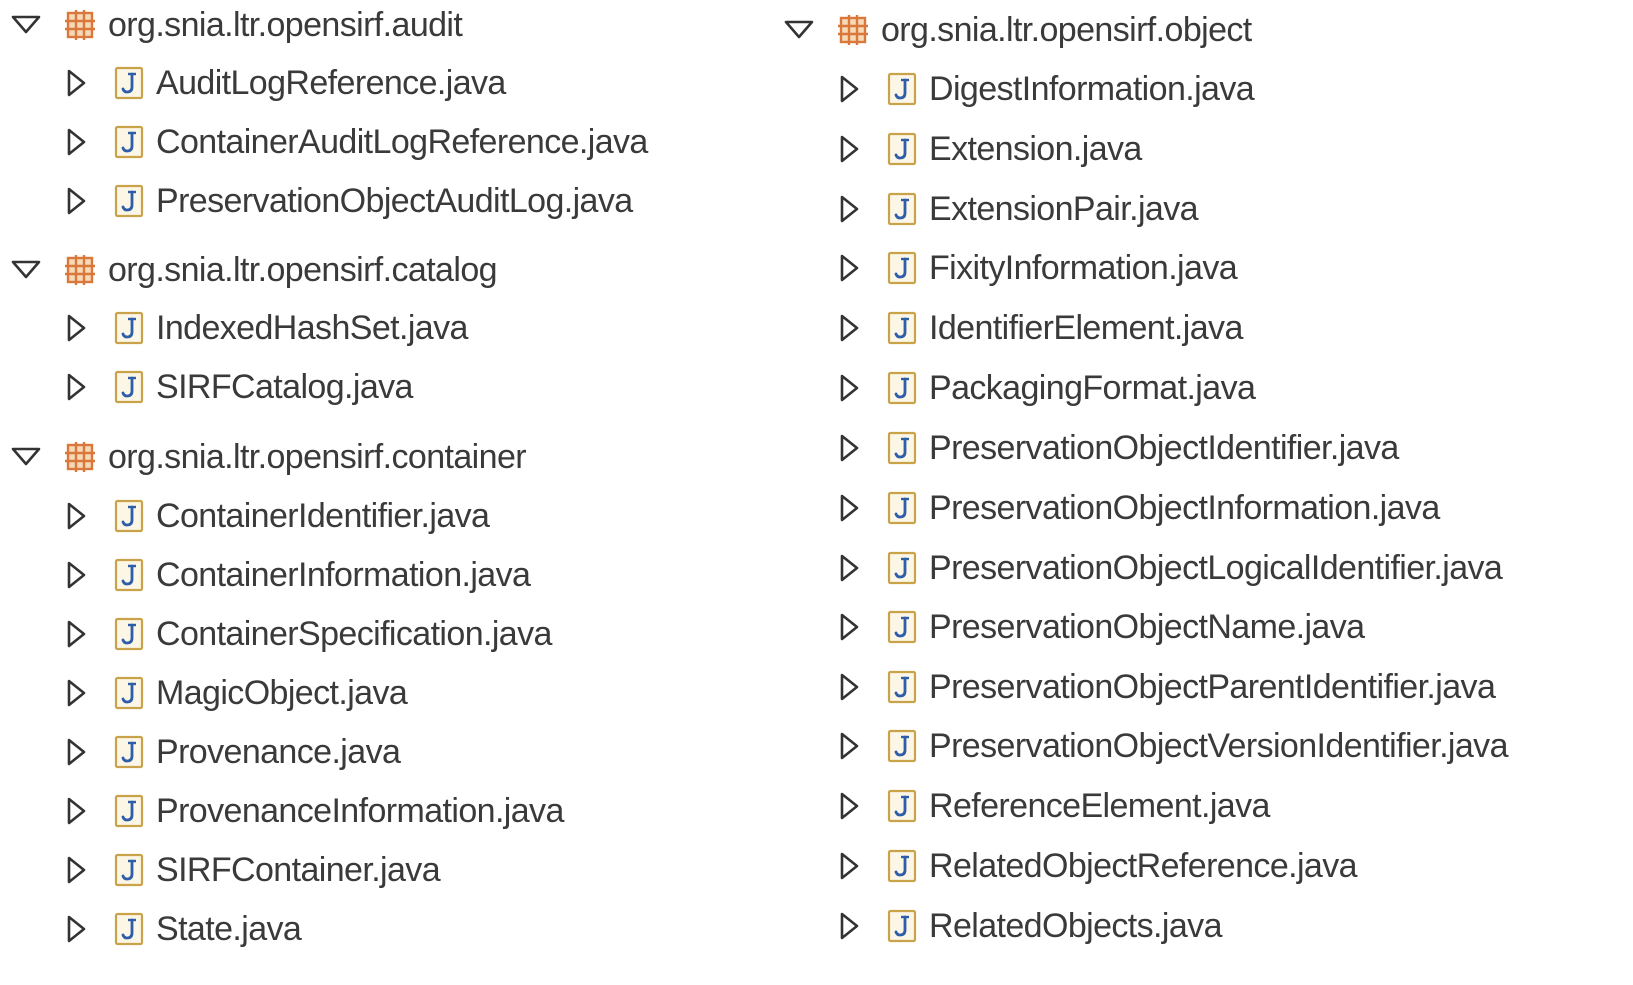 Image resolution: width=1633 pixels, height=985 pixels. What do you see at coordinates (1164, 448) in the screenshot?
I see `file-name-label: PreservationObjectIdentifier.java` at bounding box center [1164, 448].